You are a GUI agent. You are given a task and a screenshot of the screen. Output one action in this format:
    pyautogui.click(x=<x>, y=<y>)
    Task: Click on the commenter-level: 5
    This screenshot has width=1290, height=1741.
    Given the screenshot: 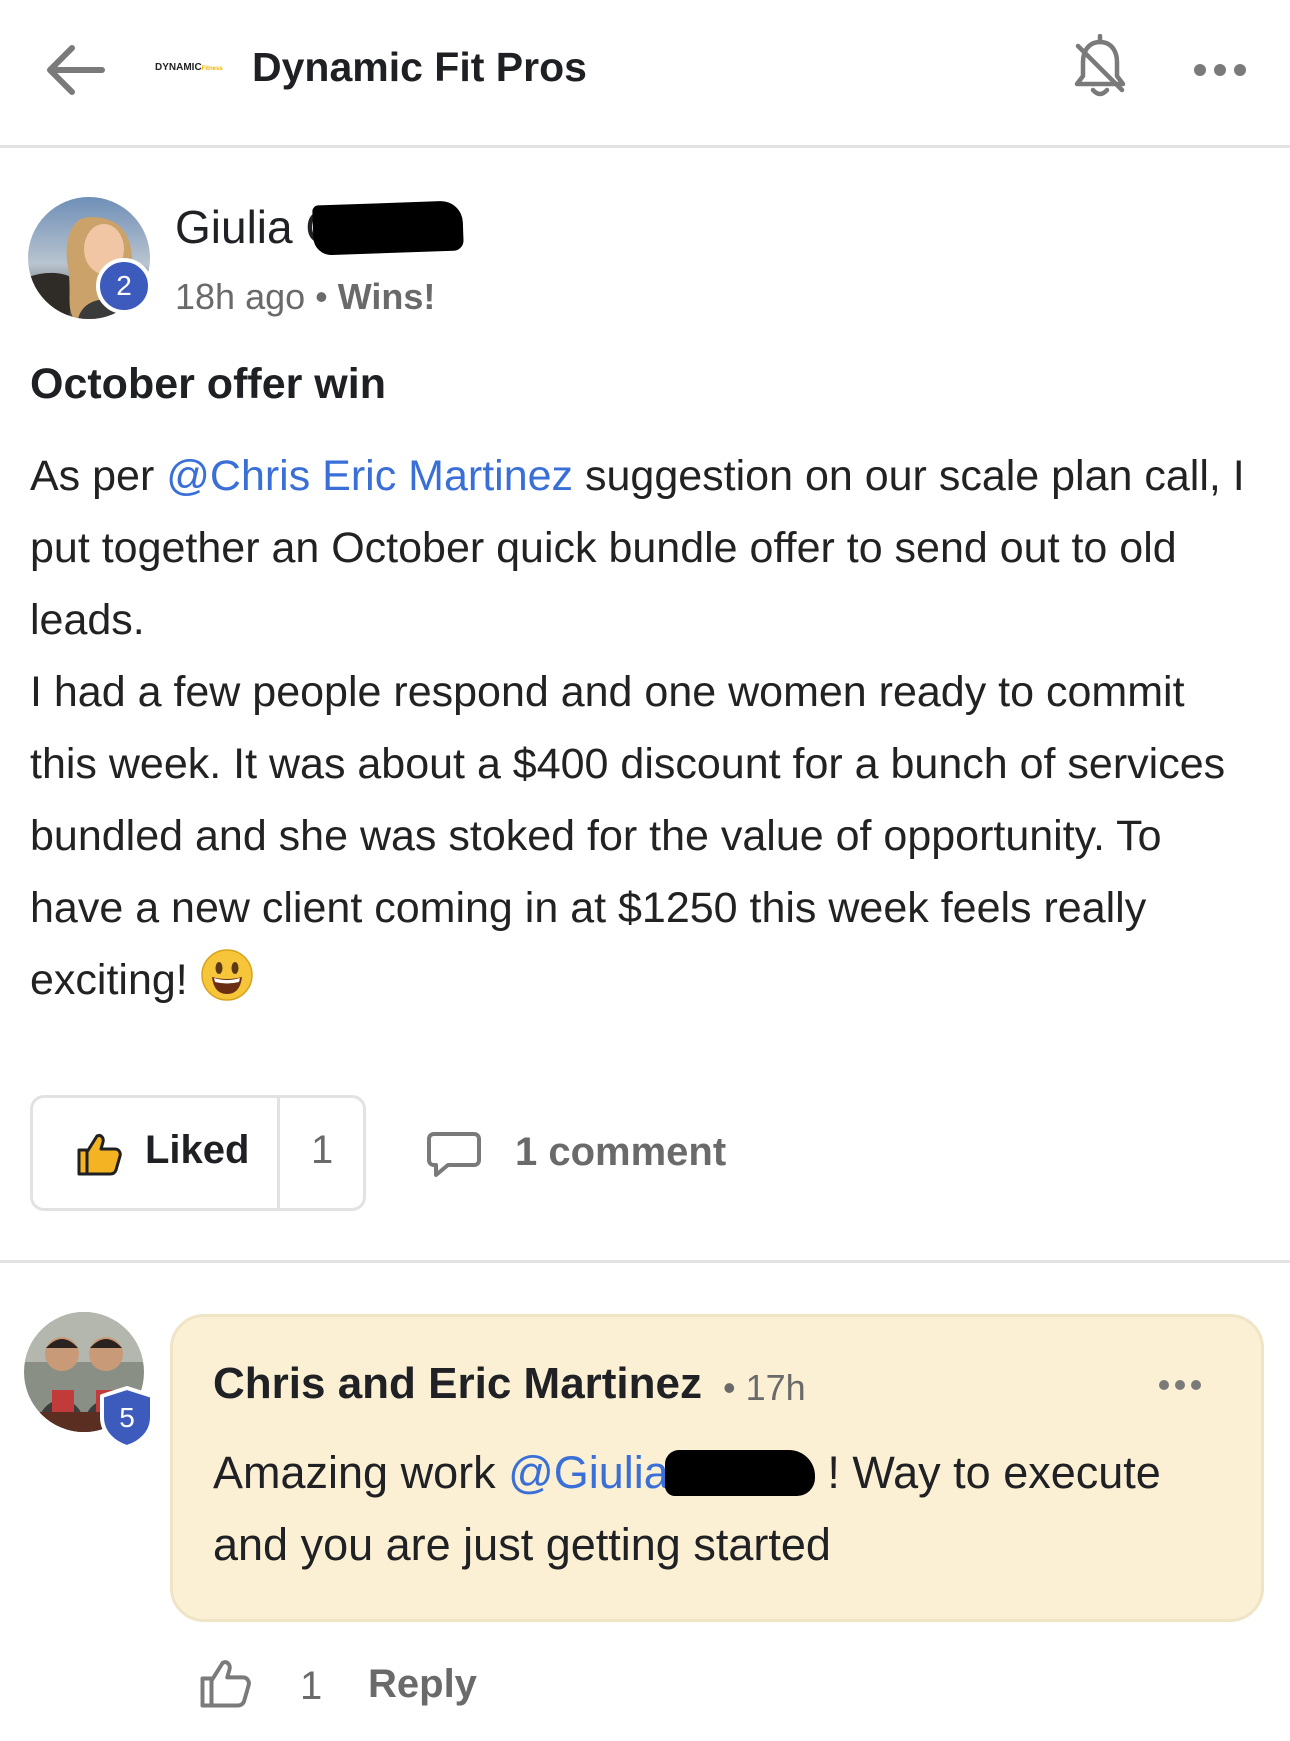 What is the action you would take?
    pyautogui.click(x=127, y=1417)
    